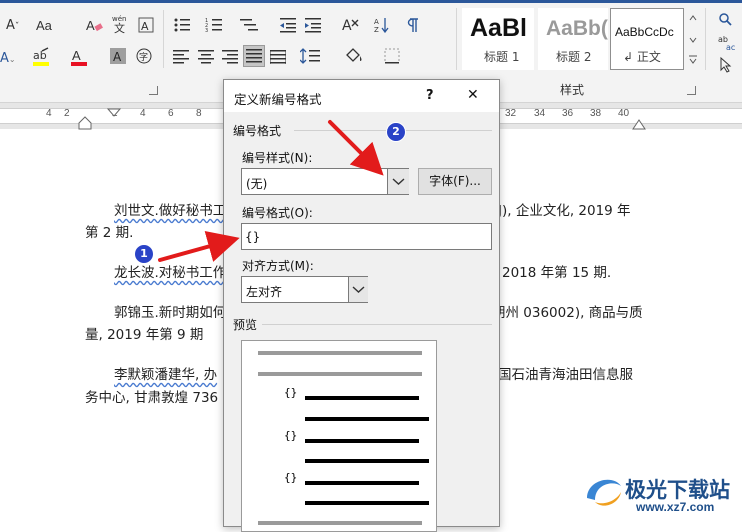  What do you see at coordinates (675, 507) in the screenshot?
I see `watermark-url: www.xz7.com` at bounding box center [675, 507].